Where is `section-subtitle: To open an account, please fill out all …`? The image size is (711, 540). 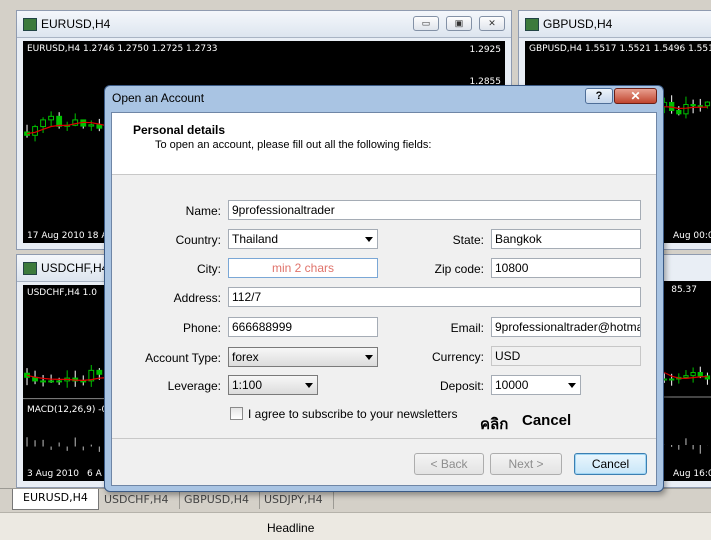
section-subtitle: To open an account, please fill out all … is located at coordinates (293, 145).